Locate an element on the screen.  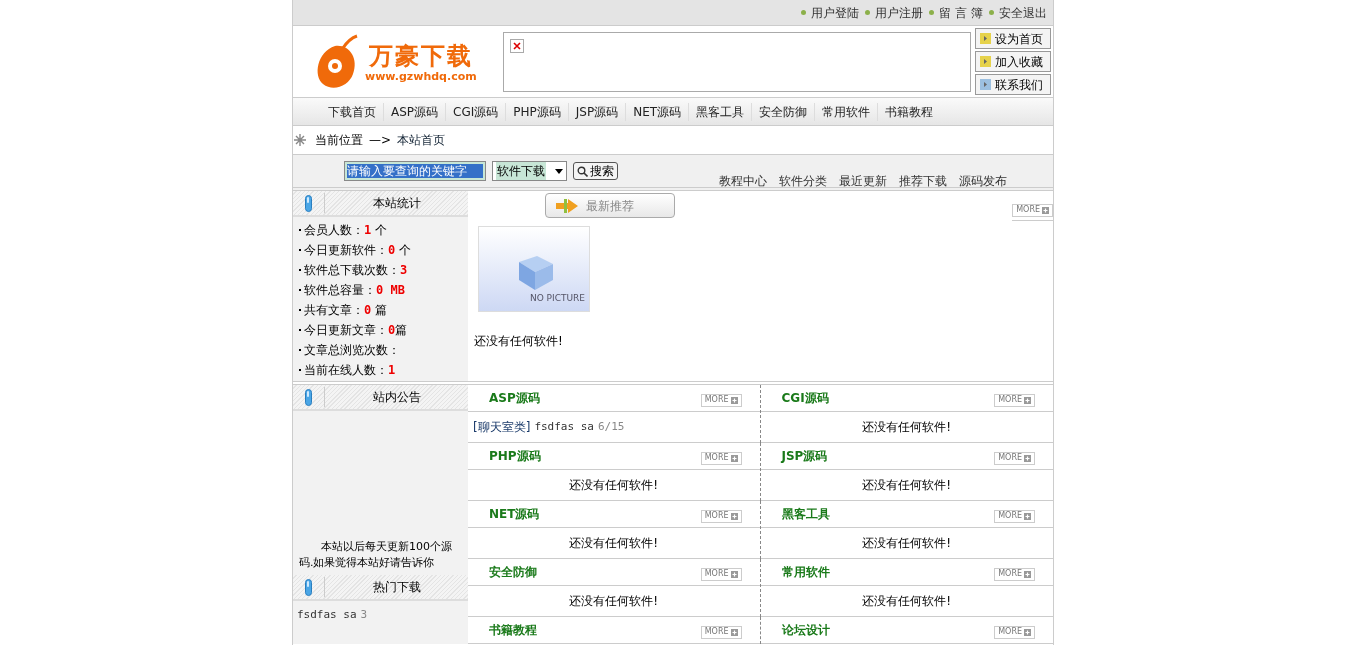
search-button: 搜索 is located at coordinates (595, 171).